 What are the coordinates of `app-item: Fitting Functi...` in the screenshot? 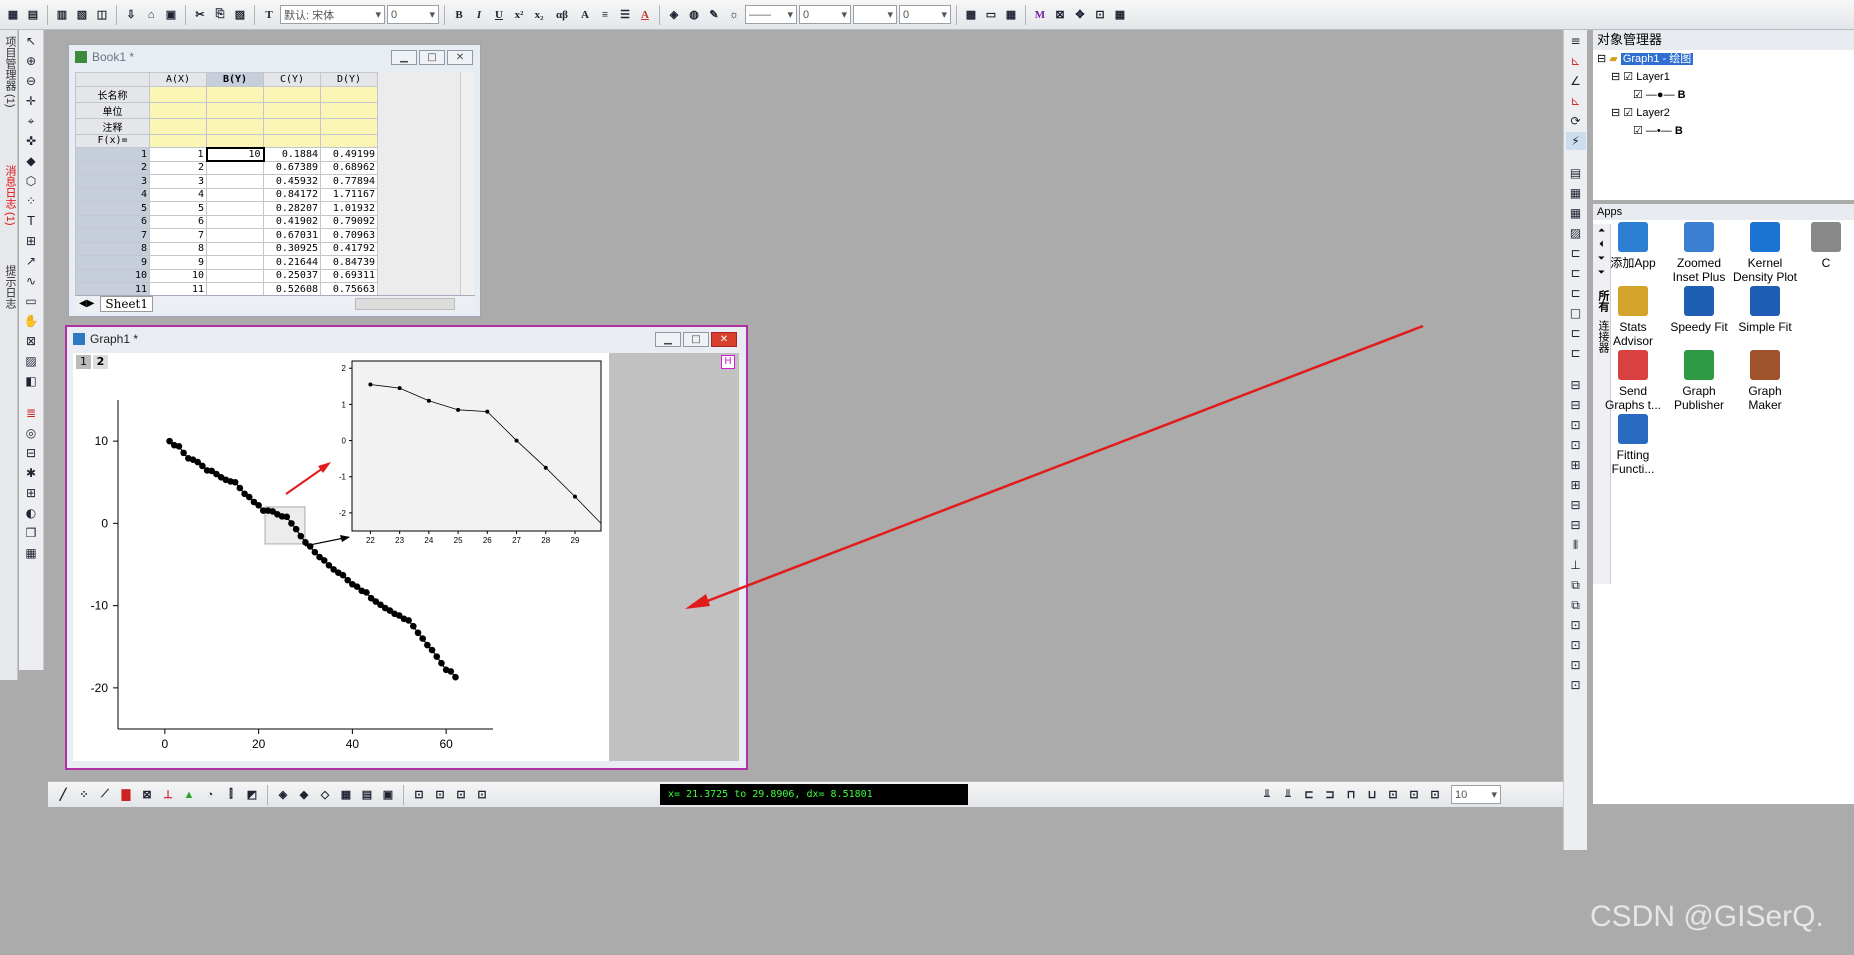 It's located at (1633, 445).